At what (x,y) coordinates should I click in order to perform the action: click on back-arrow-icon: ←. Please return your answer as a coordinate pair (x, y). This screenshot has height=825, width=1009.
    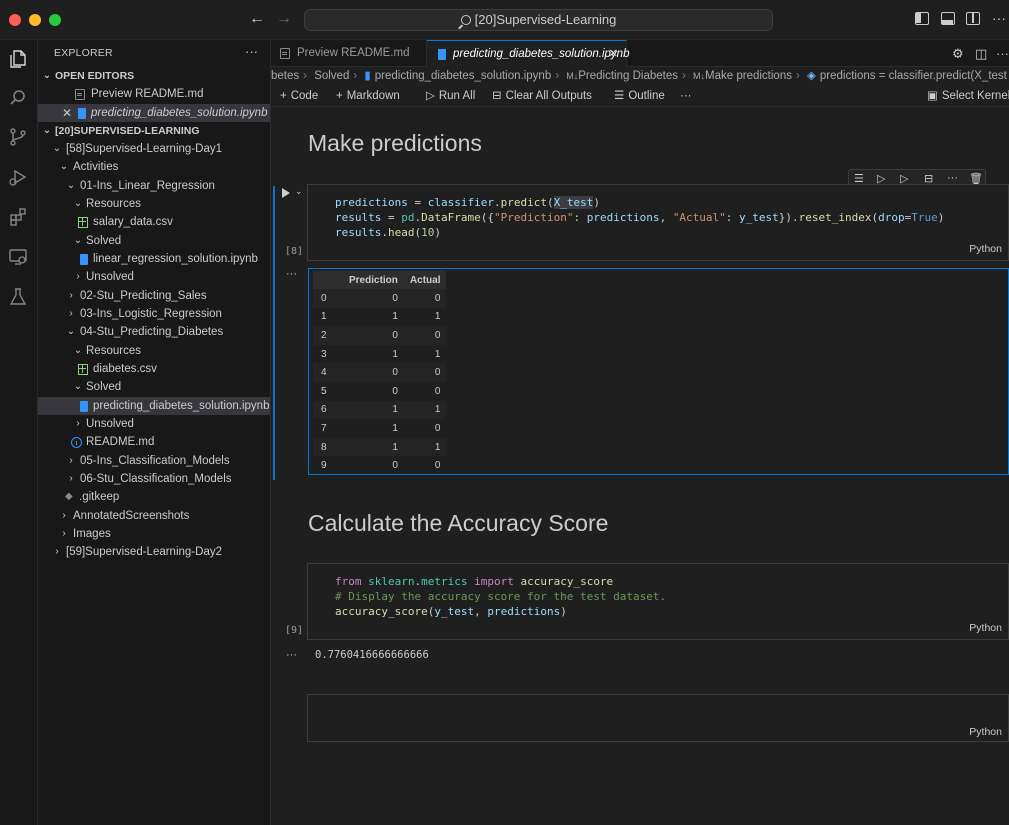
    Looking at the image, I should click on (257, 19).